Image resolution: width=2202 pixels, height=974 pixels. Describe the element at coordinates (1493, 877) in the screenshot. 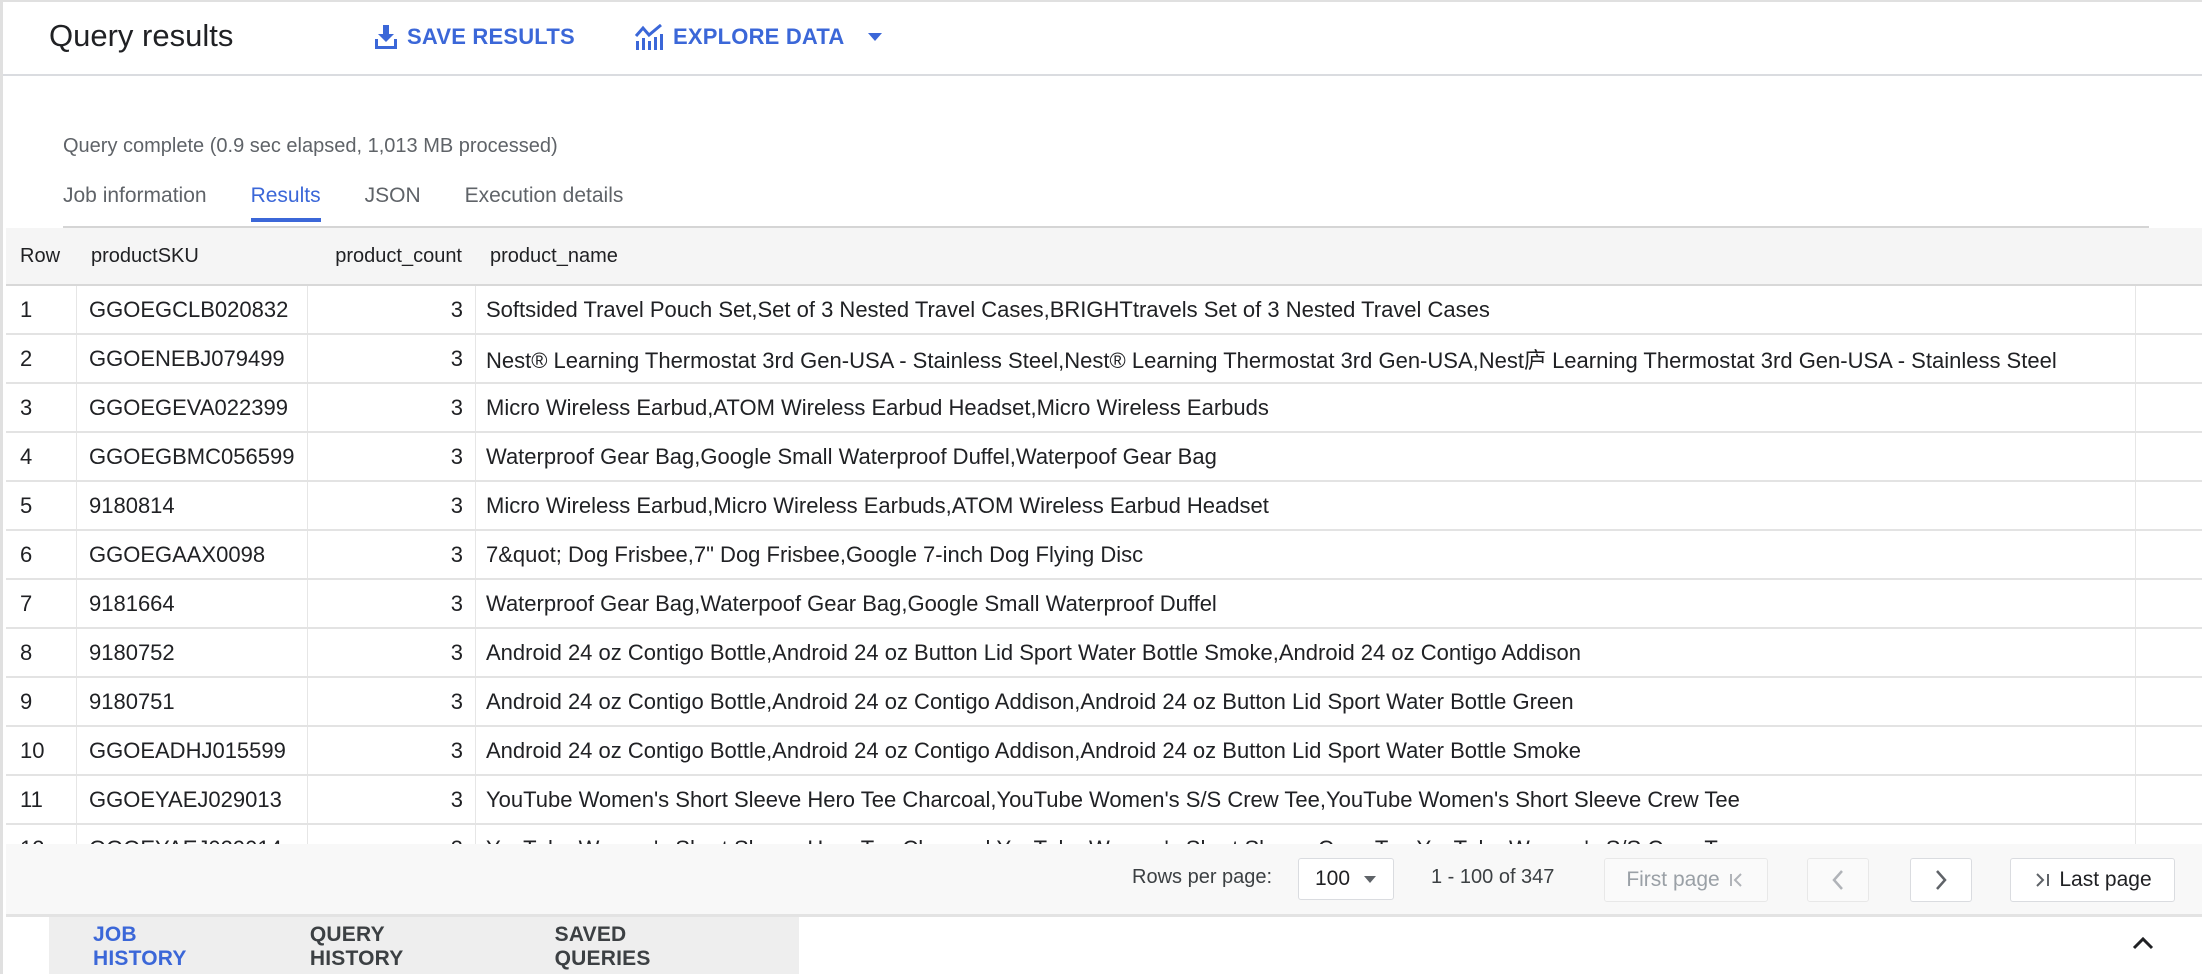

I see `page-range: 1 - 100 of 347` at that location.